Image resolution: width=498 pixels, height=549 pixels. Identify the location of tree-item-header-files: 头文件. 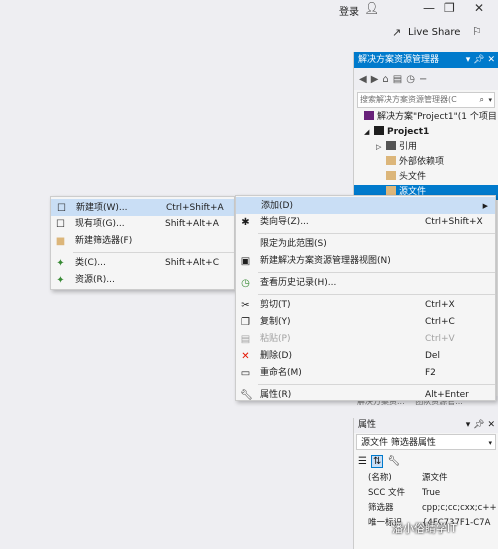
(426, 177).